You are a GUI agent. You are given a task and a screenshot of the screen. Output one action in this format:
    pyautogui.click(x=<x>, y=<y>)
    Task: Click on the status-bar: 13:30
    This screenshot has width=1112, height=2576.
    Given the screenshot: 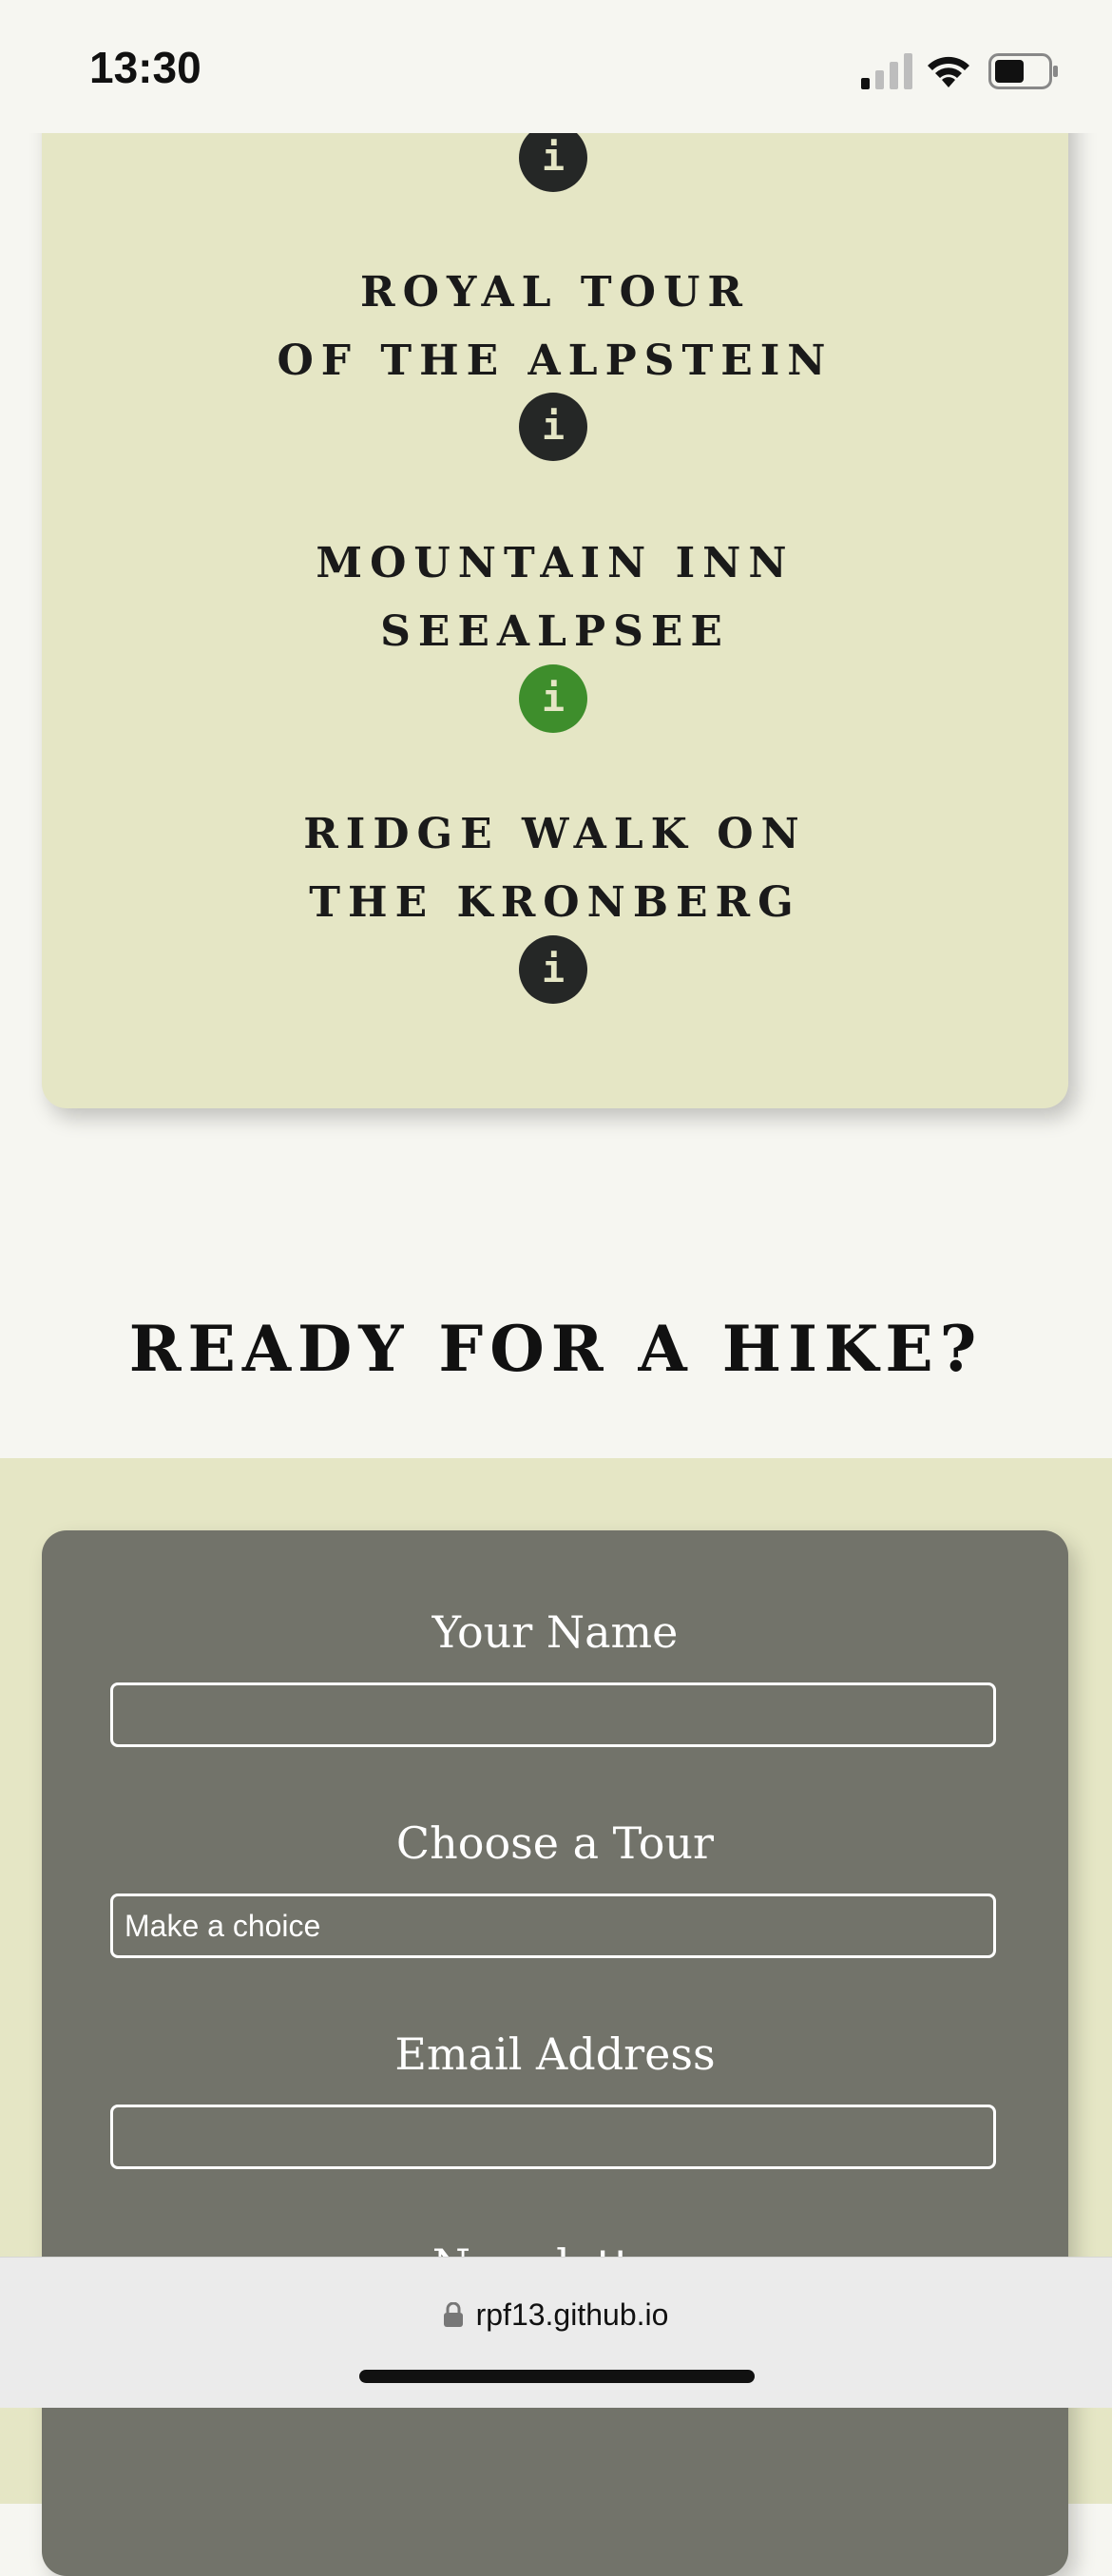 What is the action you would take?
    pyautogui.click(x=556, y=66)
    